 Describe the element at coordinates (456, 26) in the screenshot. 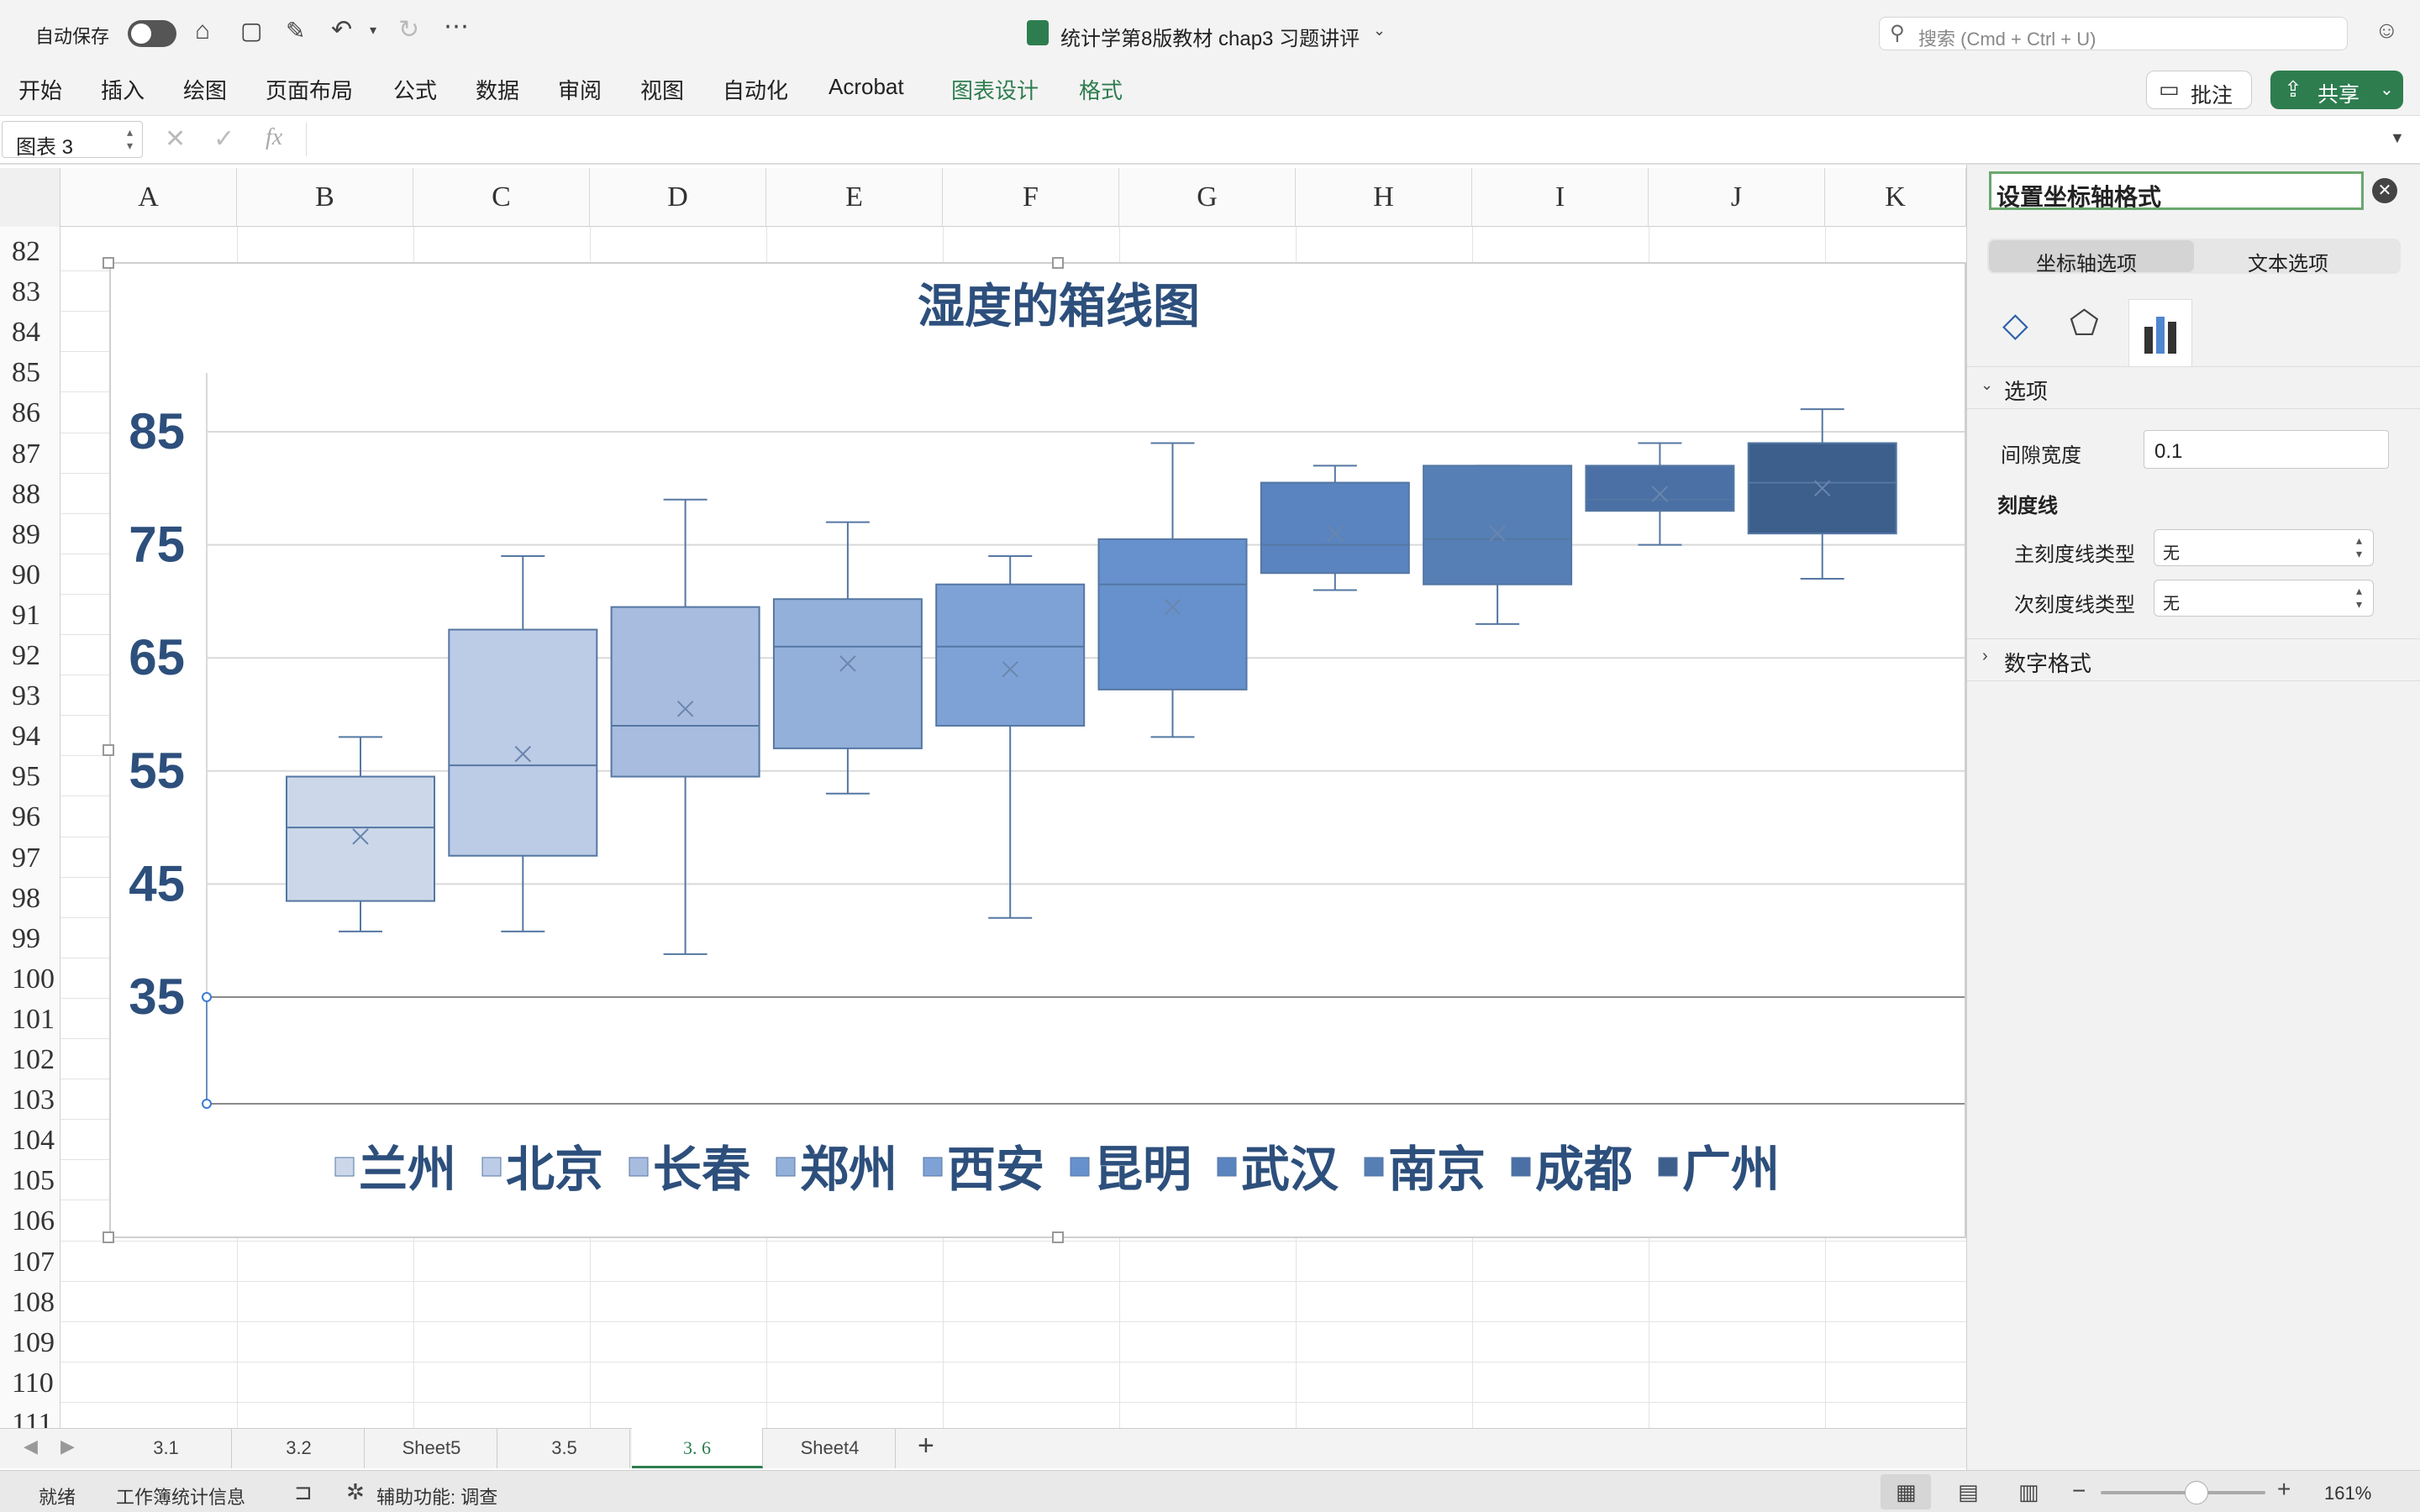

I see `more-icon: ⋯` at that location.